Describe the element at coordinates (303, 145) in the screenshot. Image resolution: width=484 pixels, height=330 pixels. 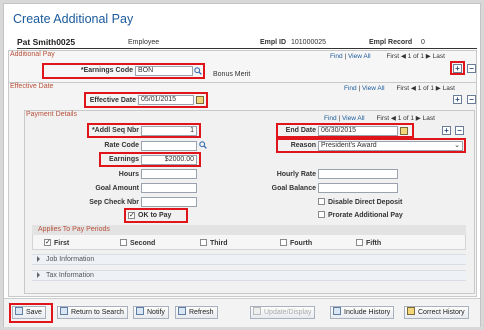
I see `reason-label: Reason` at that location.